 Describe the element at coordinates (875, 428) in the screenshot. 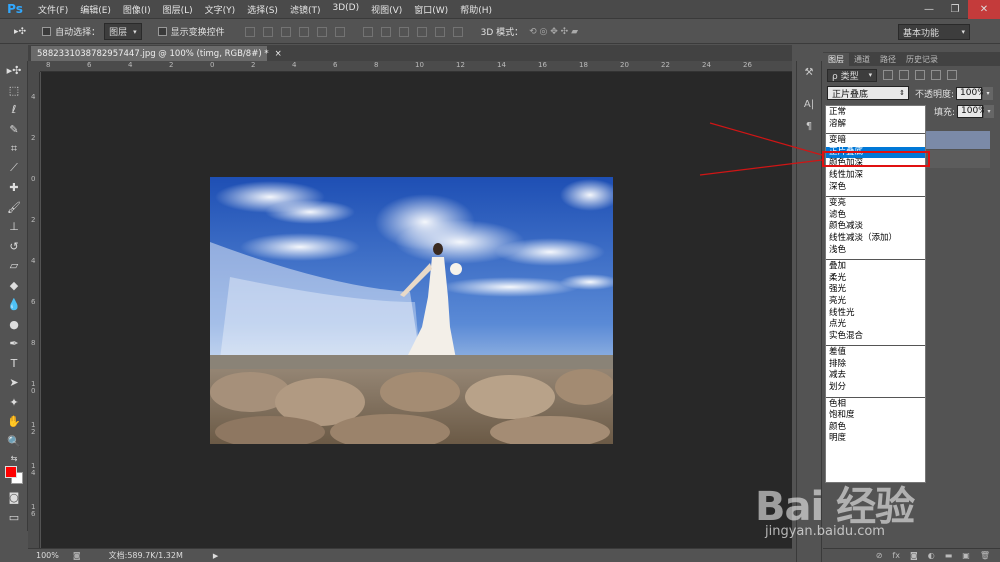

I see `blend-mode-option: 颜色` at that location.